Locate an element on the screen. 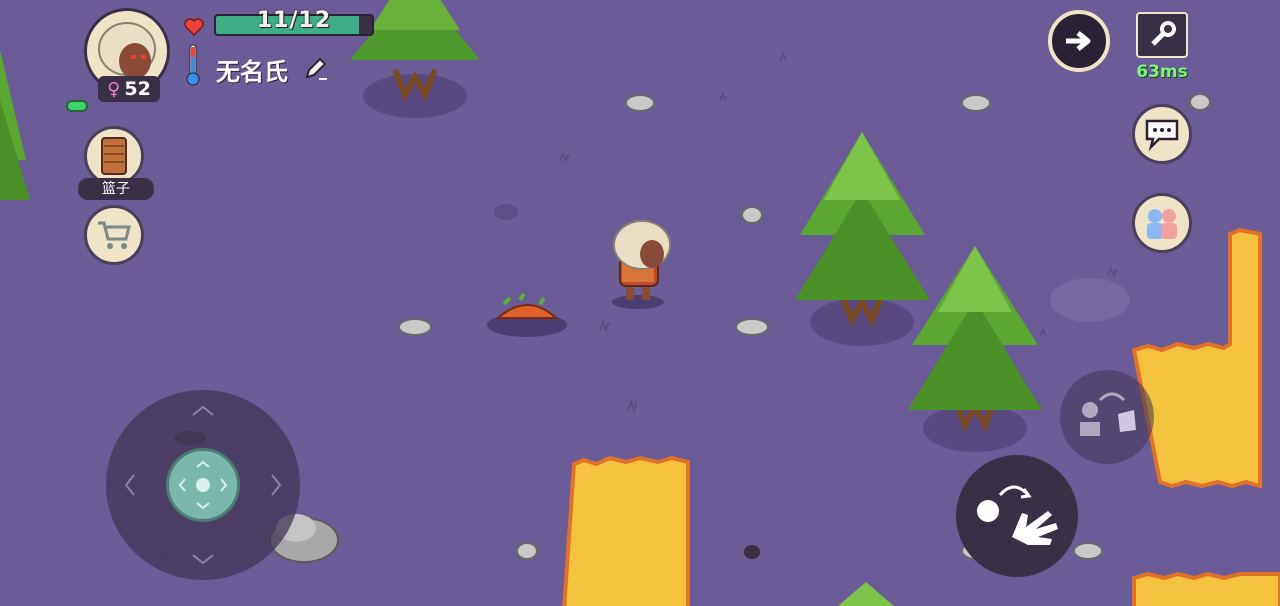  basket-icon is located at coordinates (114, 156).